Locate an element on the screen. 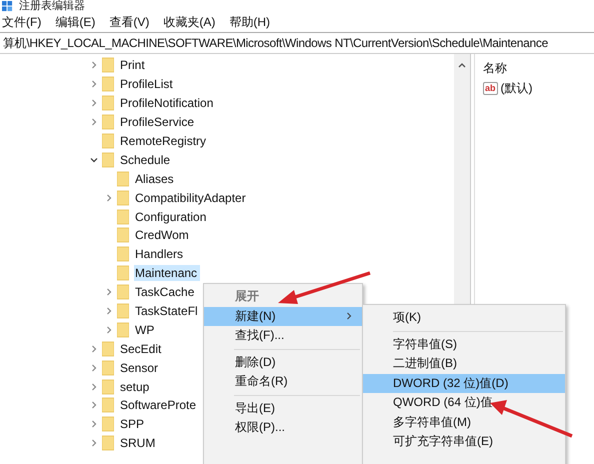 This screenshot has height=464, width=594. address-field: 算机\HKEY_LOCAL_MACHINE\SOFTWARE\Microsoft\Windows NT\CurrentVersion\Schedule\Maintenance is located at coordinates (275, 43).